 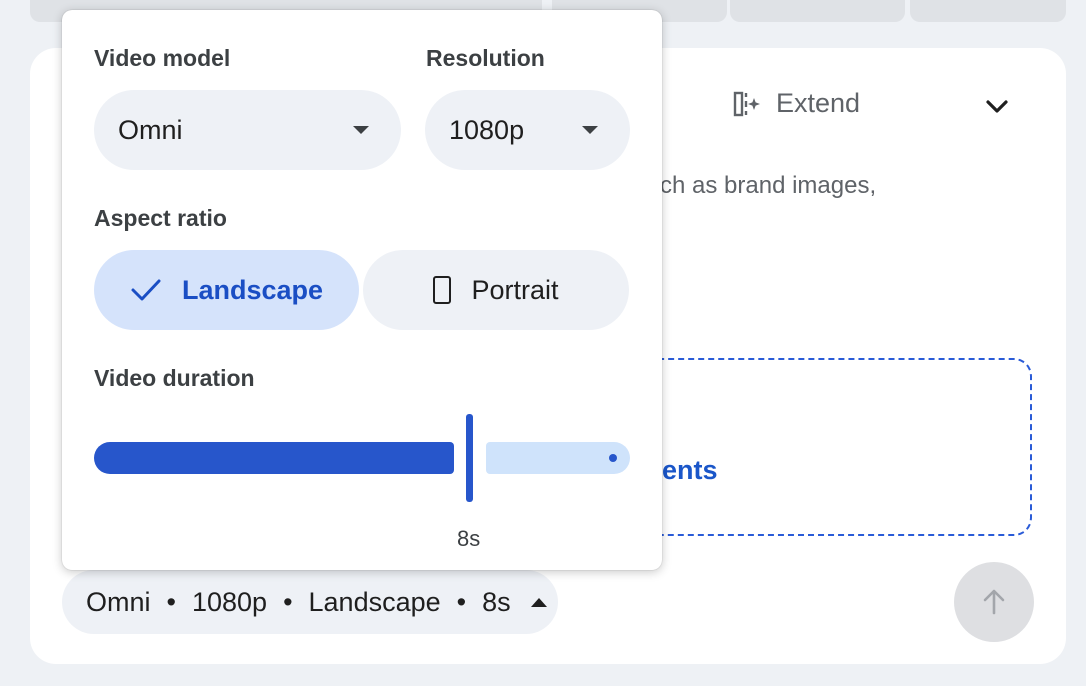 I want to click on send-button, so click(x=994, y=602).